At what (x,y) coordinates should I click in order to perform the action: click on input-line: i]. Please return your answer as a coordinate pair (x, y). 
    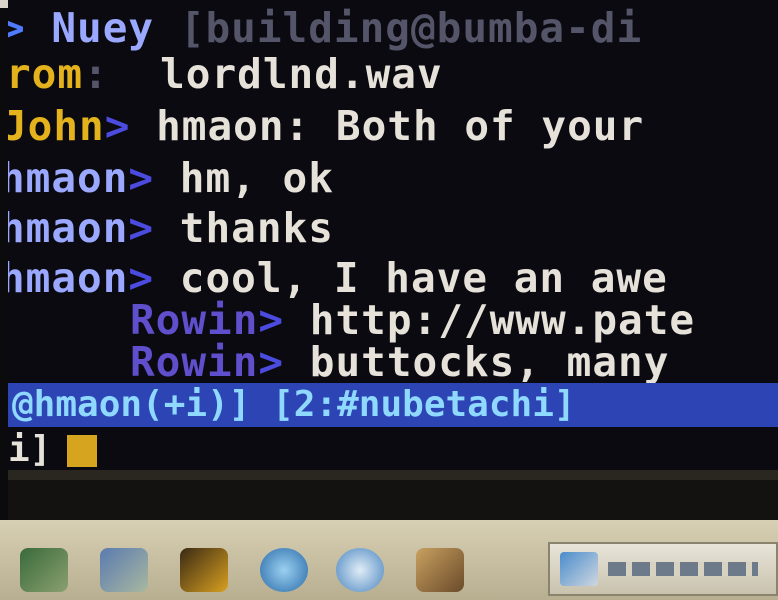
    Looking at the image, I should click on (53, 449).